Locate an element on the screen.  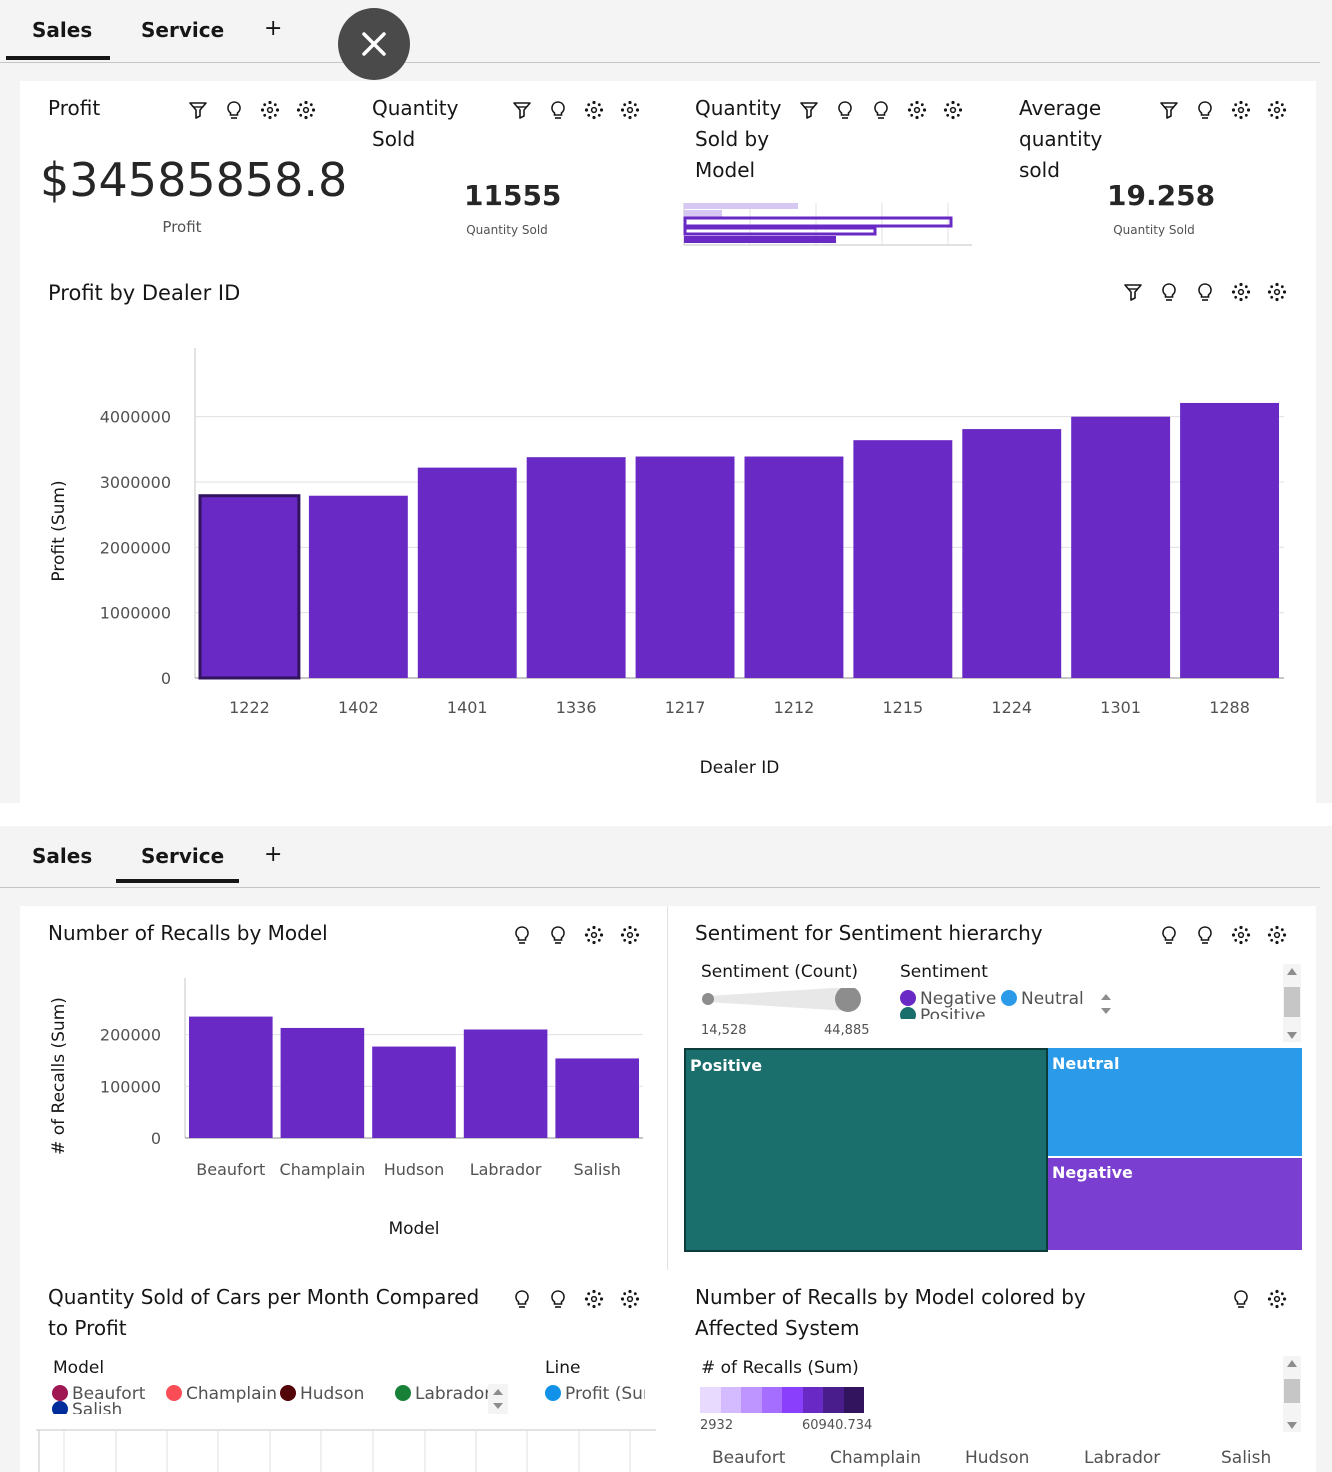
active-tab-indicator is located at coordinates (58, 58).